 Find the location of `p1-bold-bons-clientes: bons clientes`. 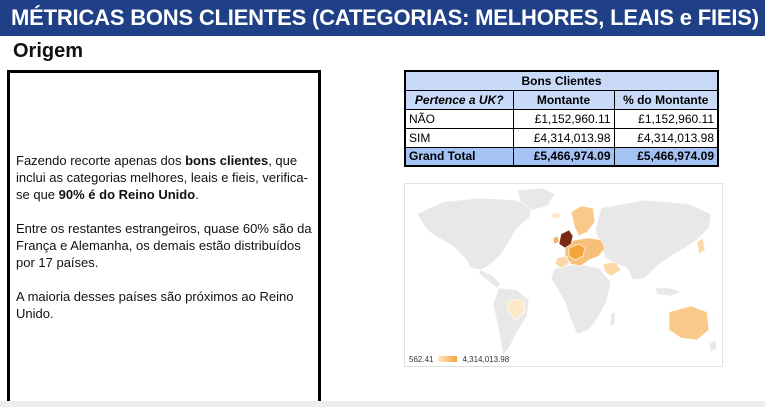

p1-bold-bons-clientes: bons clientes is located at coordinates (227, 160).